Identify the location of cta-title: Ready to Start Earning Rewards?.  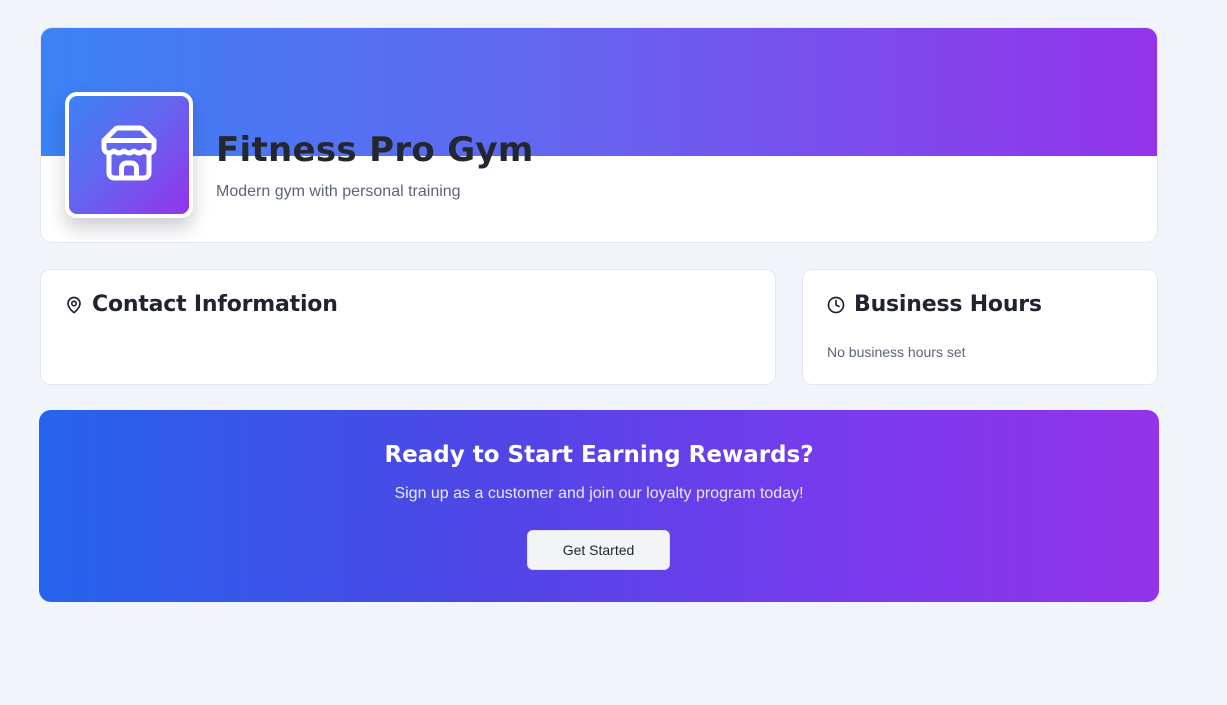
(599, 455).